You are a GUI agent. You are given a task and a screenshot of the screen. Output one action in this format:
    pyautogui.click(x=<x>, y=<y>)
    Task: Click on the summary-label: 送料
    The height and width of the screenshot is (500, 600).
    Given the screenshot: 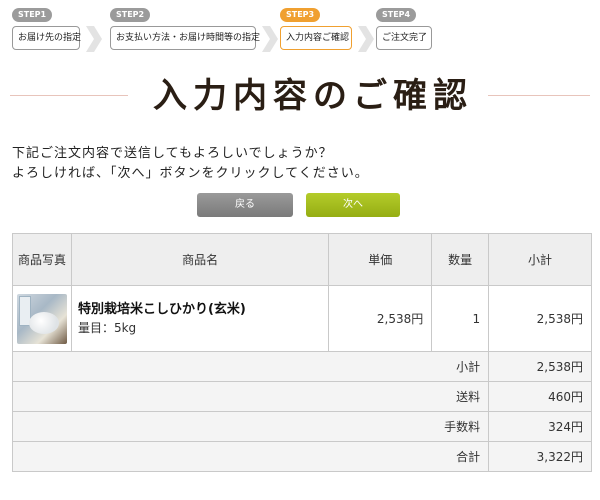 What is the action you would take?
    pyautogui.click(x=250, y=396)
    